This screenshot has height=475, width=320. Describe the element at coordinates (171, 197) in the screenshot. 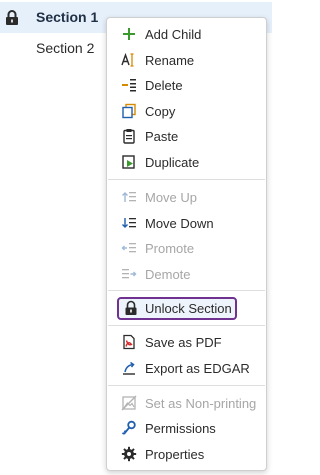

I see `menu-item-label: Move Up` at that location.